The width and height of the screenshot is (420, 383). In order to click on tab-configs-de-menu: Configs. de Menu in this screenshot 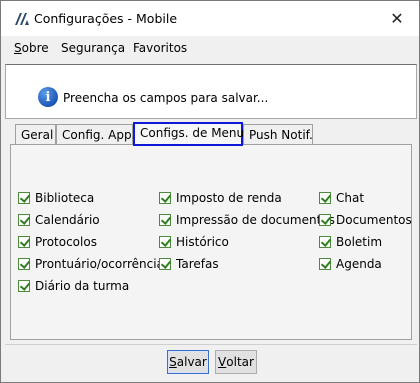, I will do `click(188, 134)`.